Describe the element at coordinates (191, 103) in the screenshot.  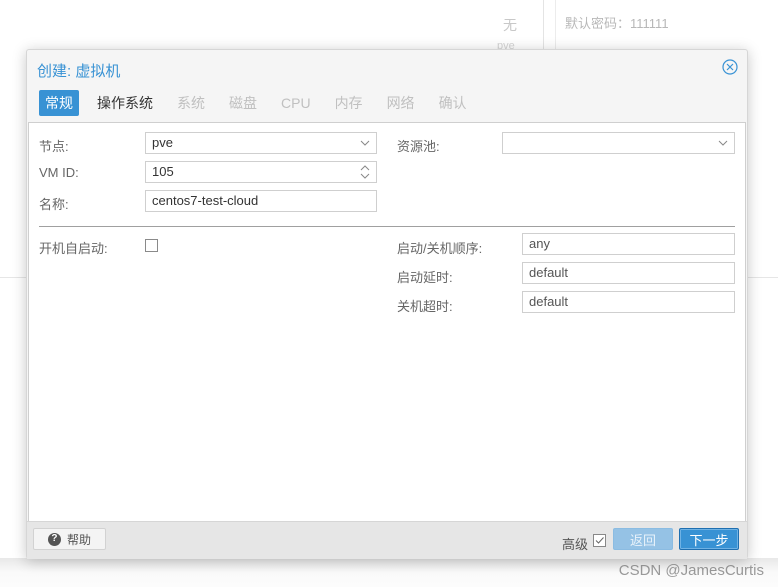
I see `tab-system: 系统` at that location.